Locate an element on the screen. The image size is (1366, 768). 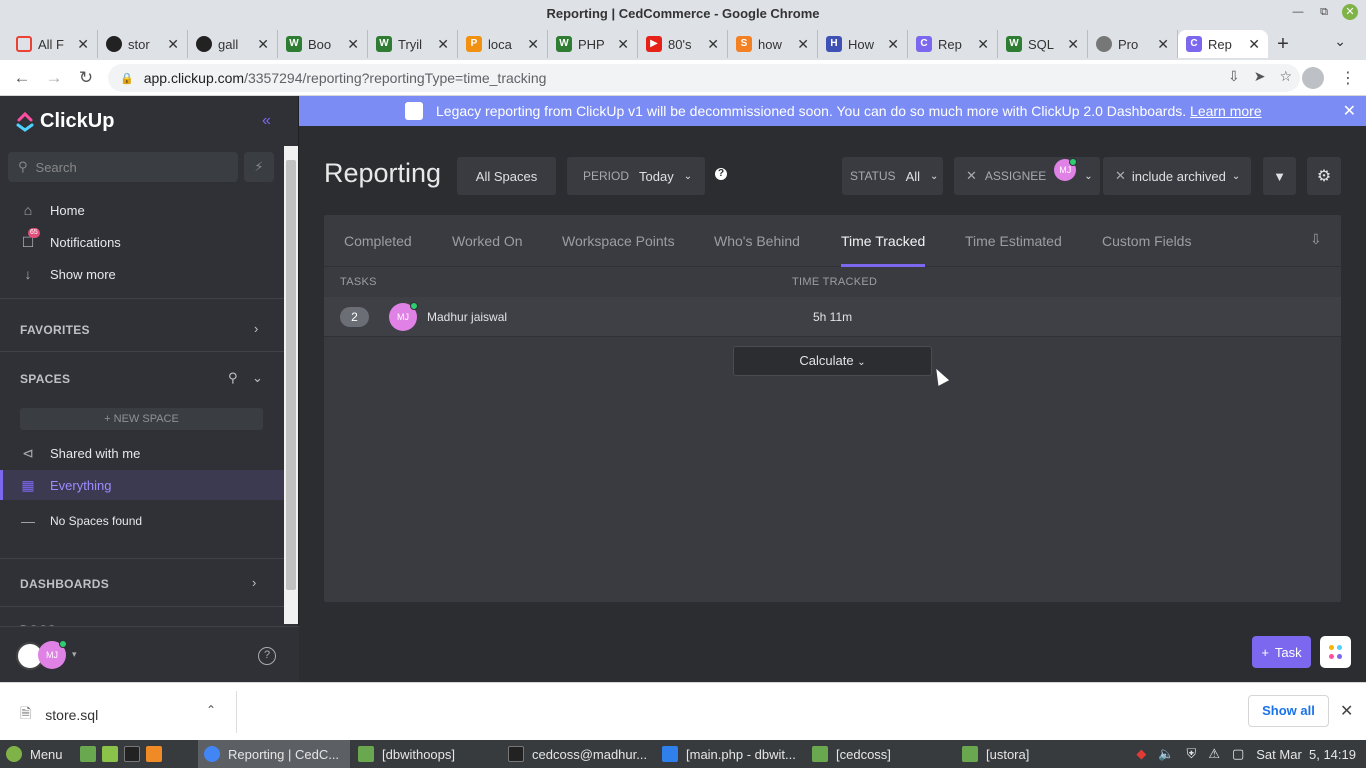
browser-tab: gall ✕ is located at coordinates (233, 44).